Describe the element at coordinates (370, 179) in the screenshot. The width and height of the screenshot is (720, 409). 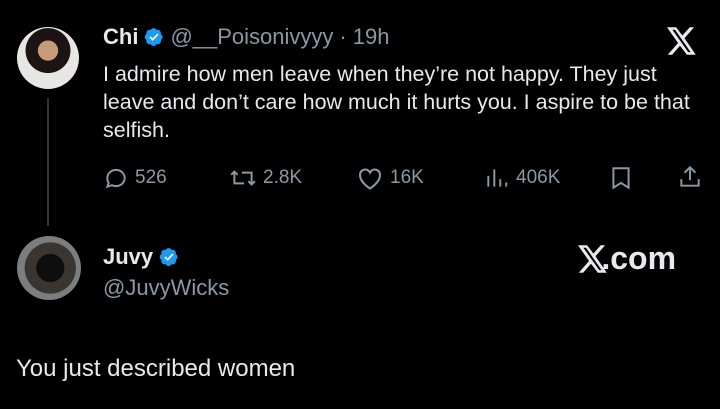
I see `heart-icon` at that location.